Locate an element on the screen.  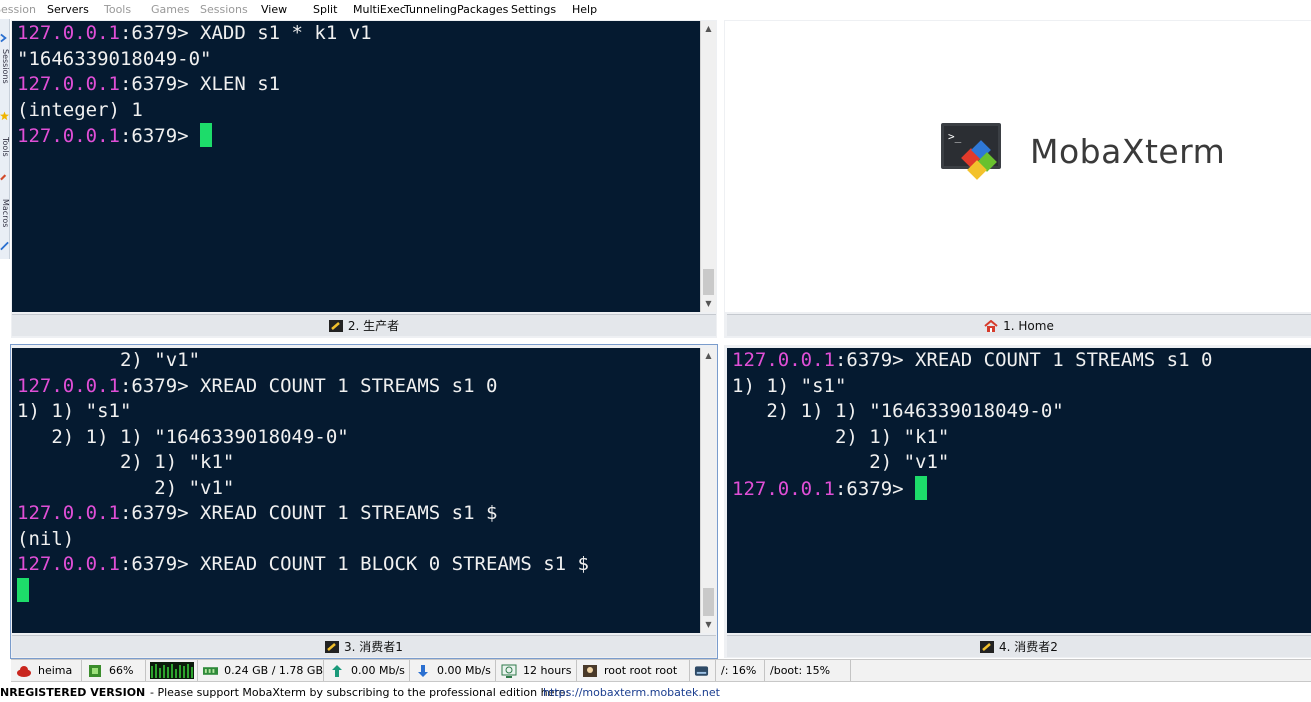
terminal-line: (integer) 1 is located at coordinates (358, 111).